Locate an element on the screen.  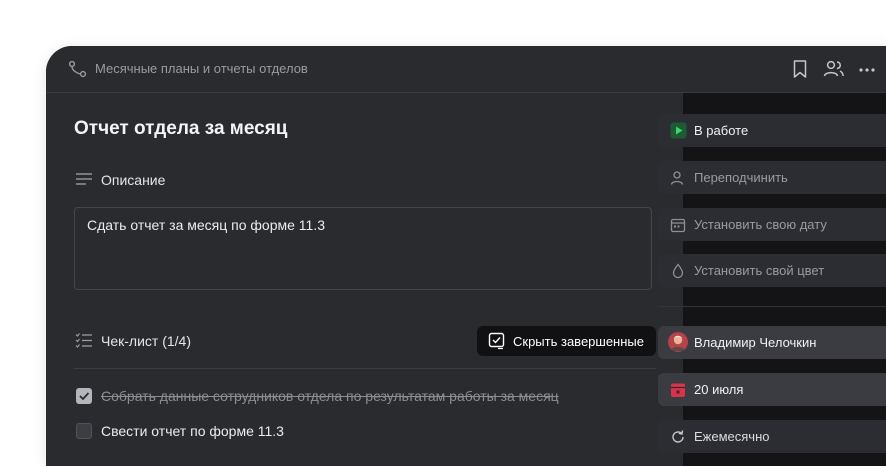
checklist-label: Чек-лист (1/4) is located at coordinates (146, 341).